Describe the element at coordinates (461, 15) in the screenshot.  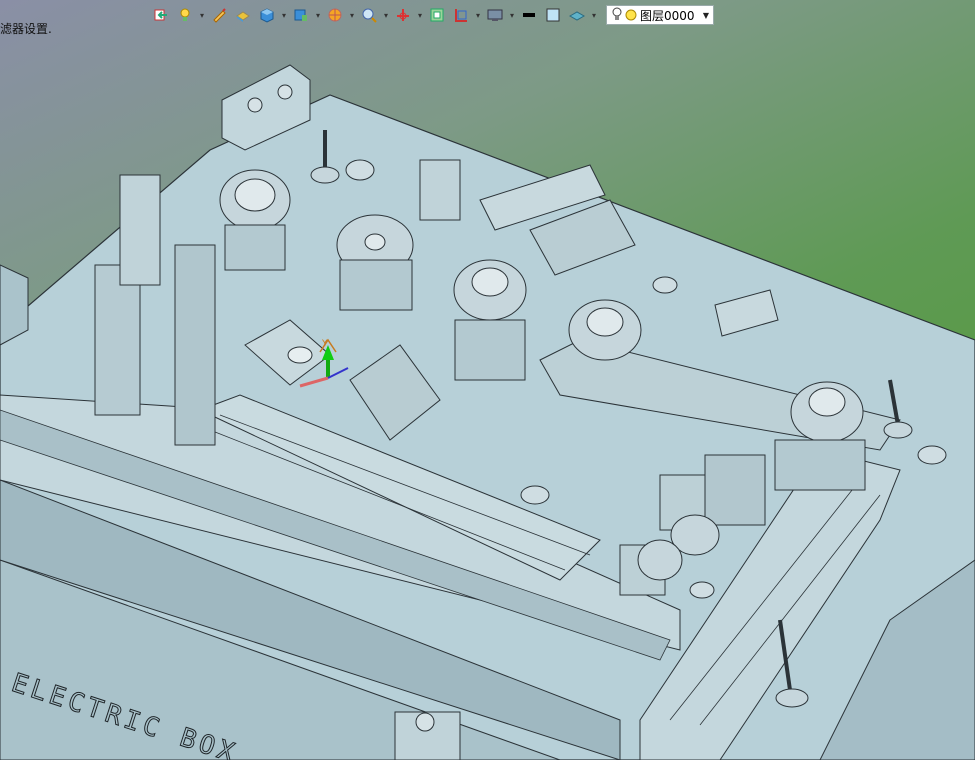
I see `frame-icon` at that location.